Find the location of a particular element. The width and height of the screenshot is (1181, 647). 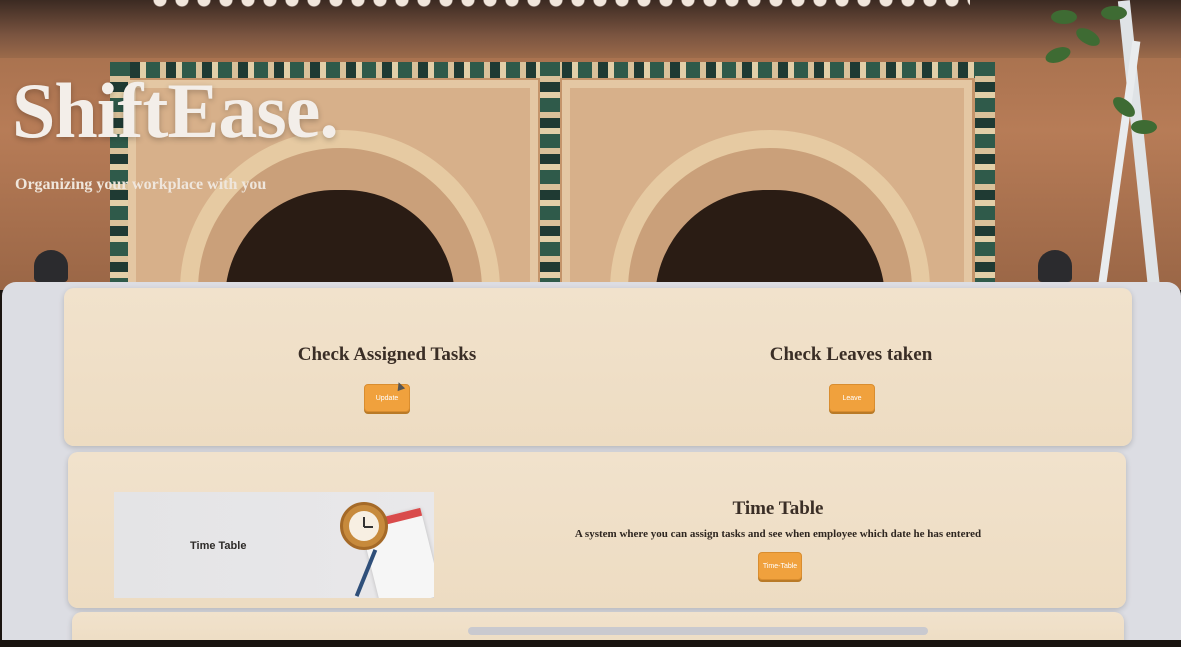

assigned-tasks-title: Check Assigned Tasks is located at coordinates (387, 354).